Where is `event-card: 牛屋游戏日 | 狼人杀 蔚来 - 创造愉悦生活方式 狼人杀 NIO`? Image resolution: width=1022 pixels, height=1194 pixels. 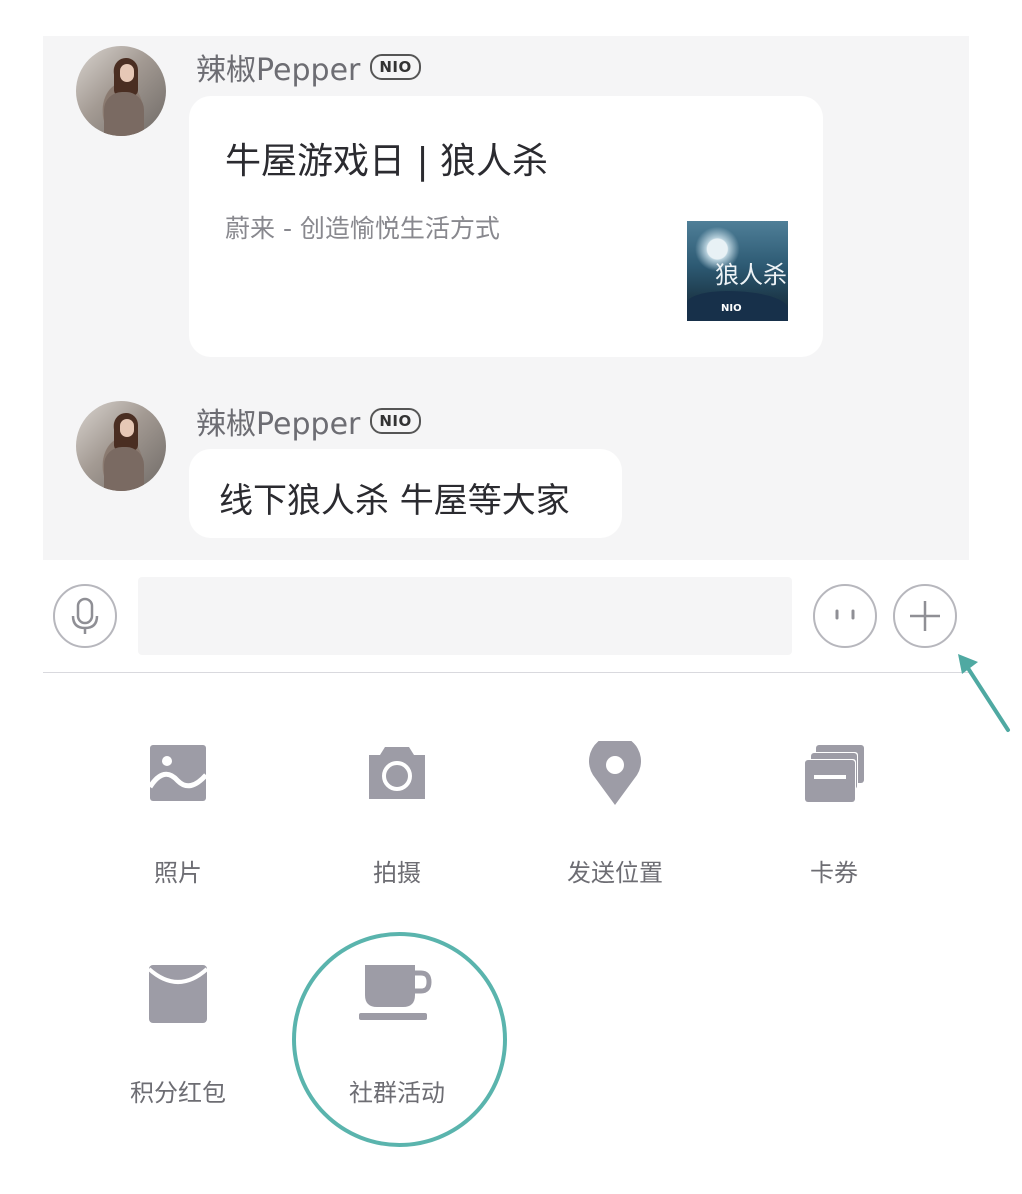 event-card: 牛屋游戏日 | 狼人杀 蔚来 - 创造愉悦生活方式 狼人杀 NIO is located at coordinates (506, 226).